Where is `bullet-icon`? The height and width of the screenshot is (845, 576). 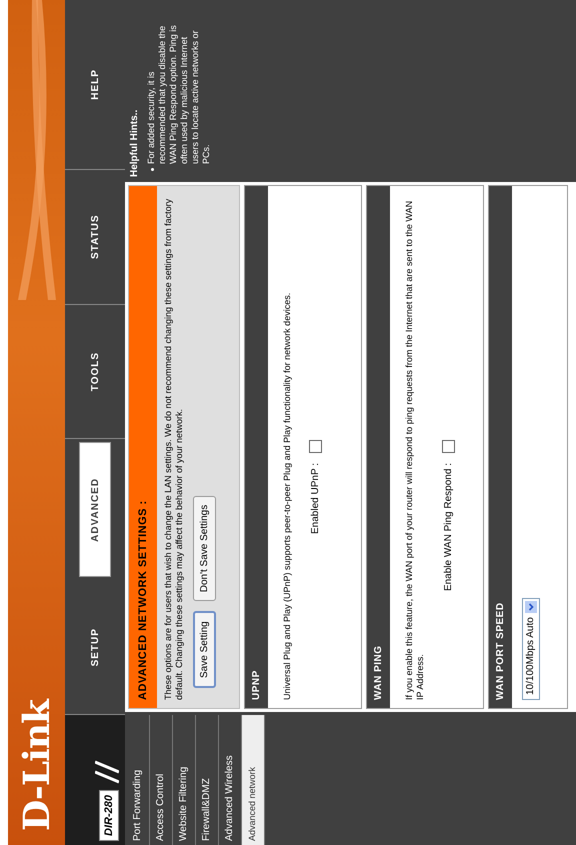
bullet-icon is located at coordinates (152, 169).